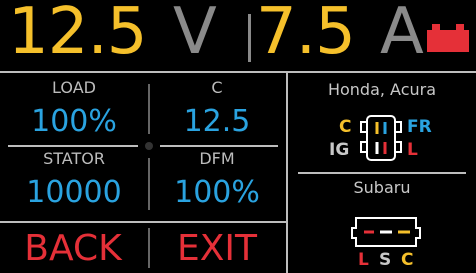  Describe the element at coordinates (143, 222) in the screenshot. I see `buttons-divider` at that location.